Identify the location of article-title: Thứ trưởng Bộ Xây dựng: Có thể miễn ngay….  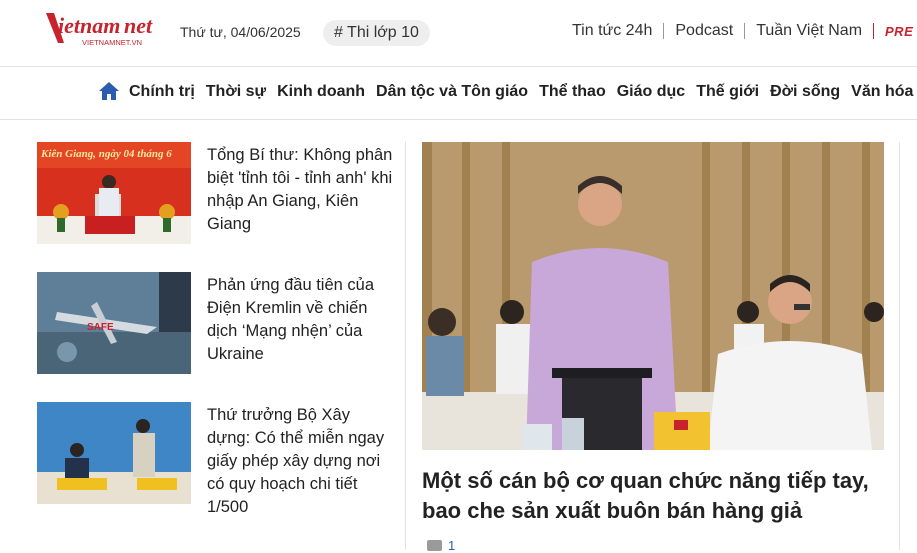
(302, 461).